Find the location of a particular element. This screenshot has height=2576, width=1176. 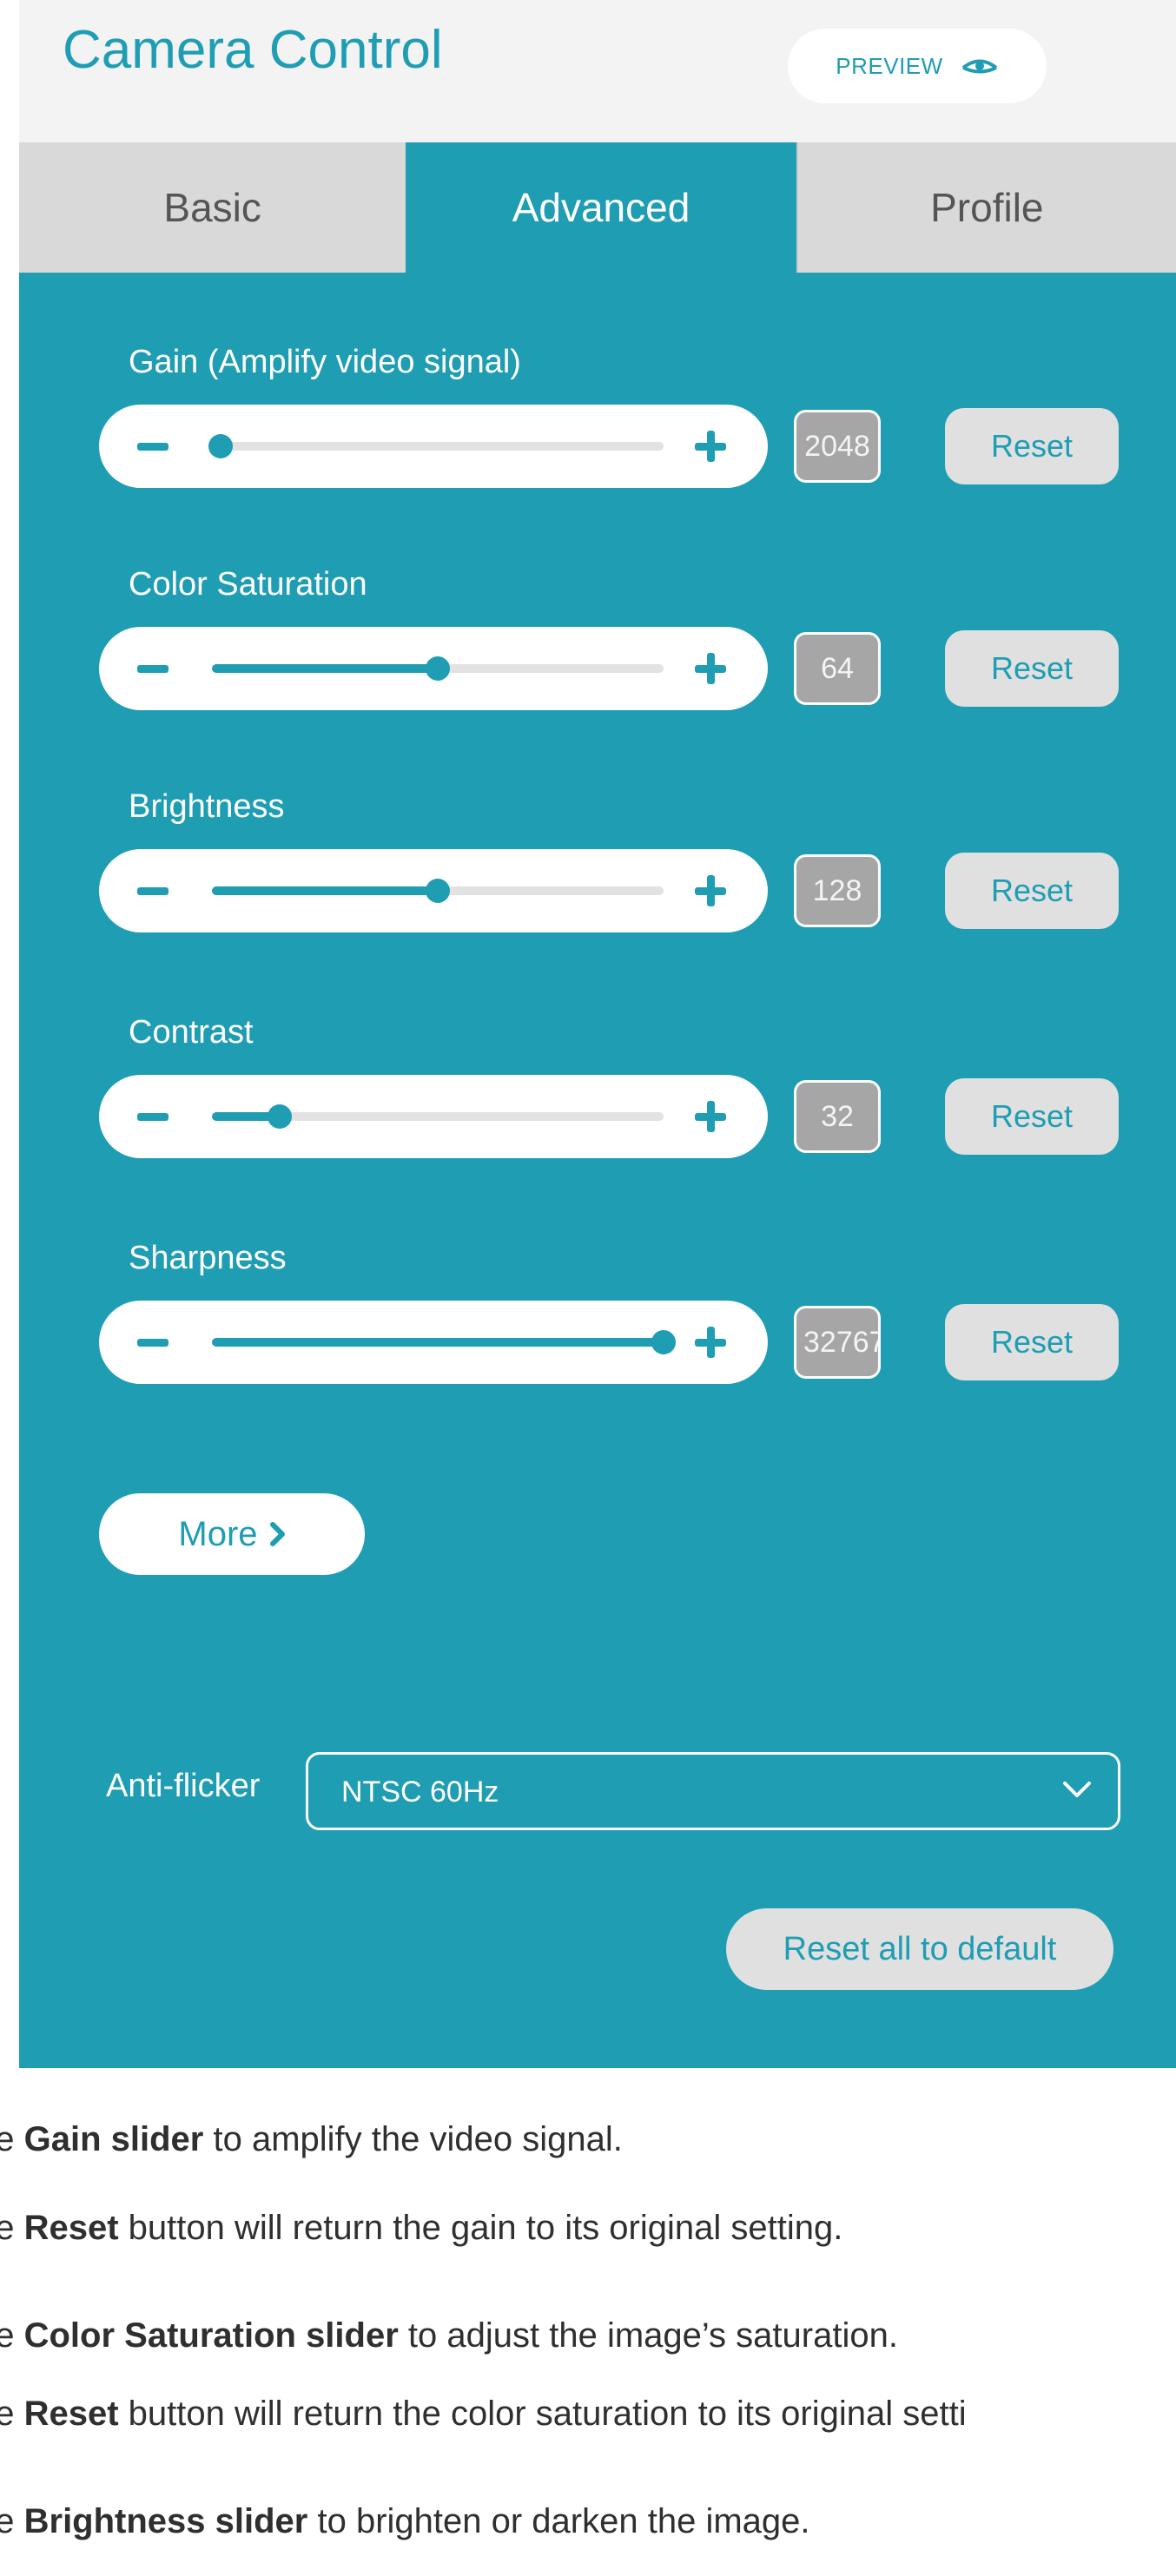

anti-flicker-label: Anti-flicker is located at coordinates (183, 1786).